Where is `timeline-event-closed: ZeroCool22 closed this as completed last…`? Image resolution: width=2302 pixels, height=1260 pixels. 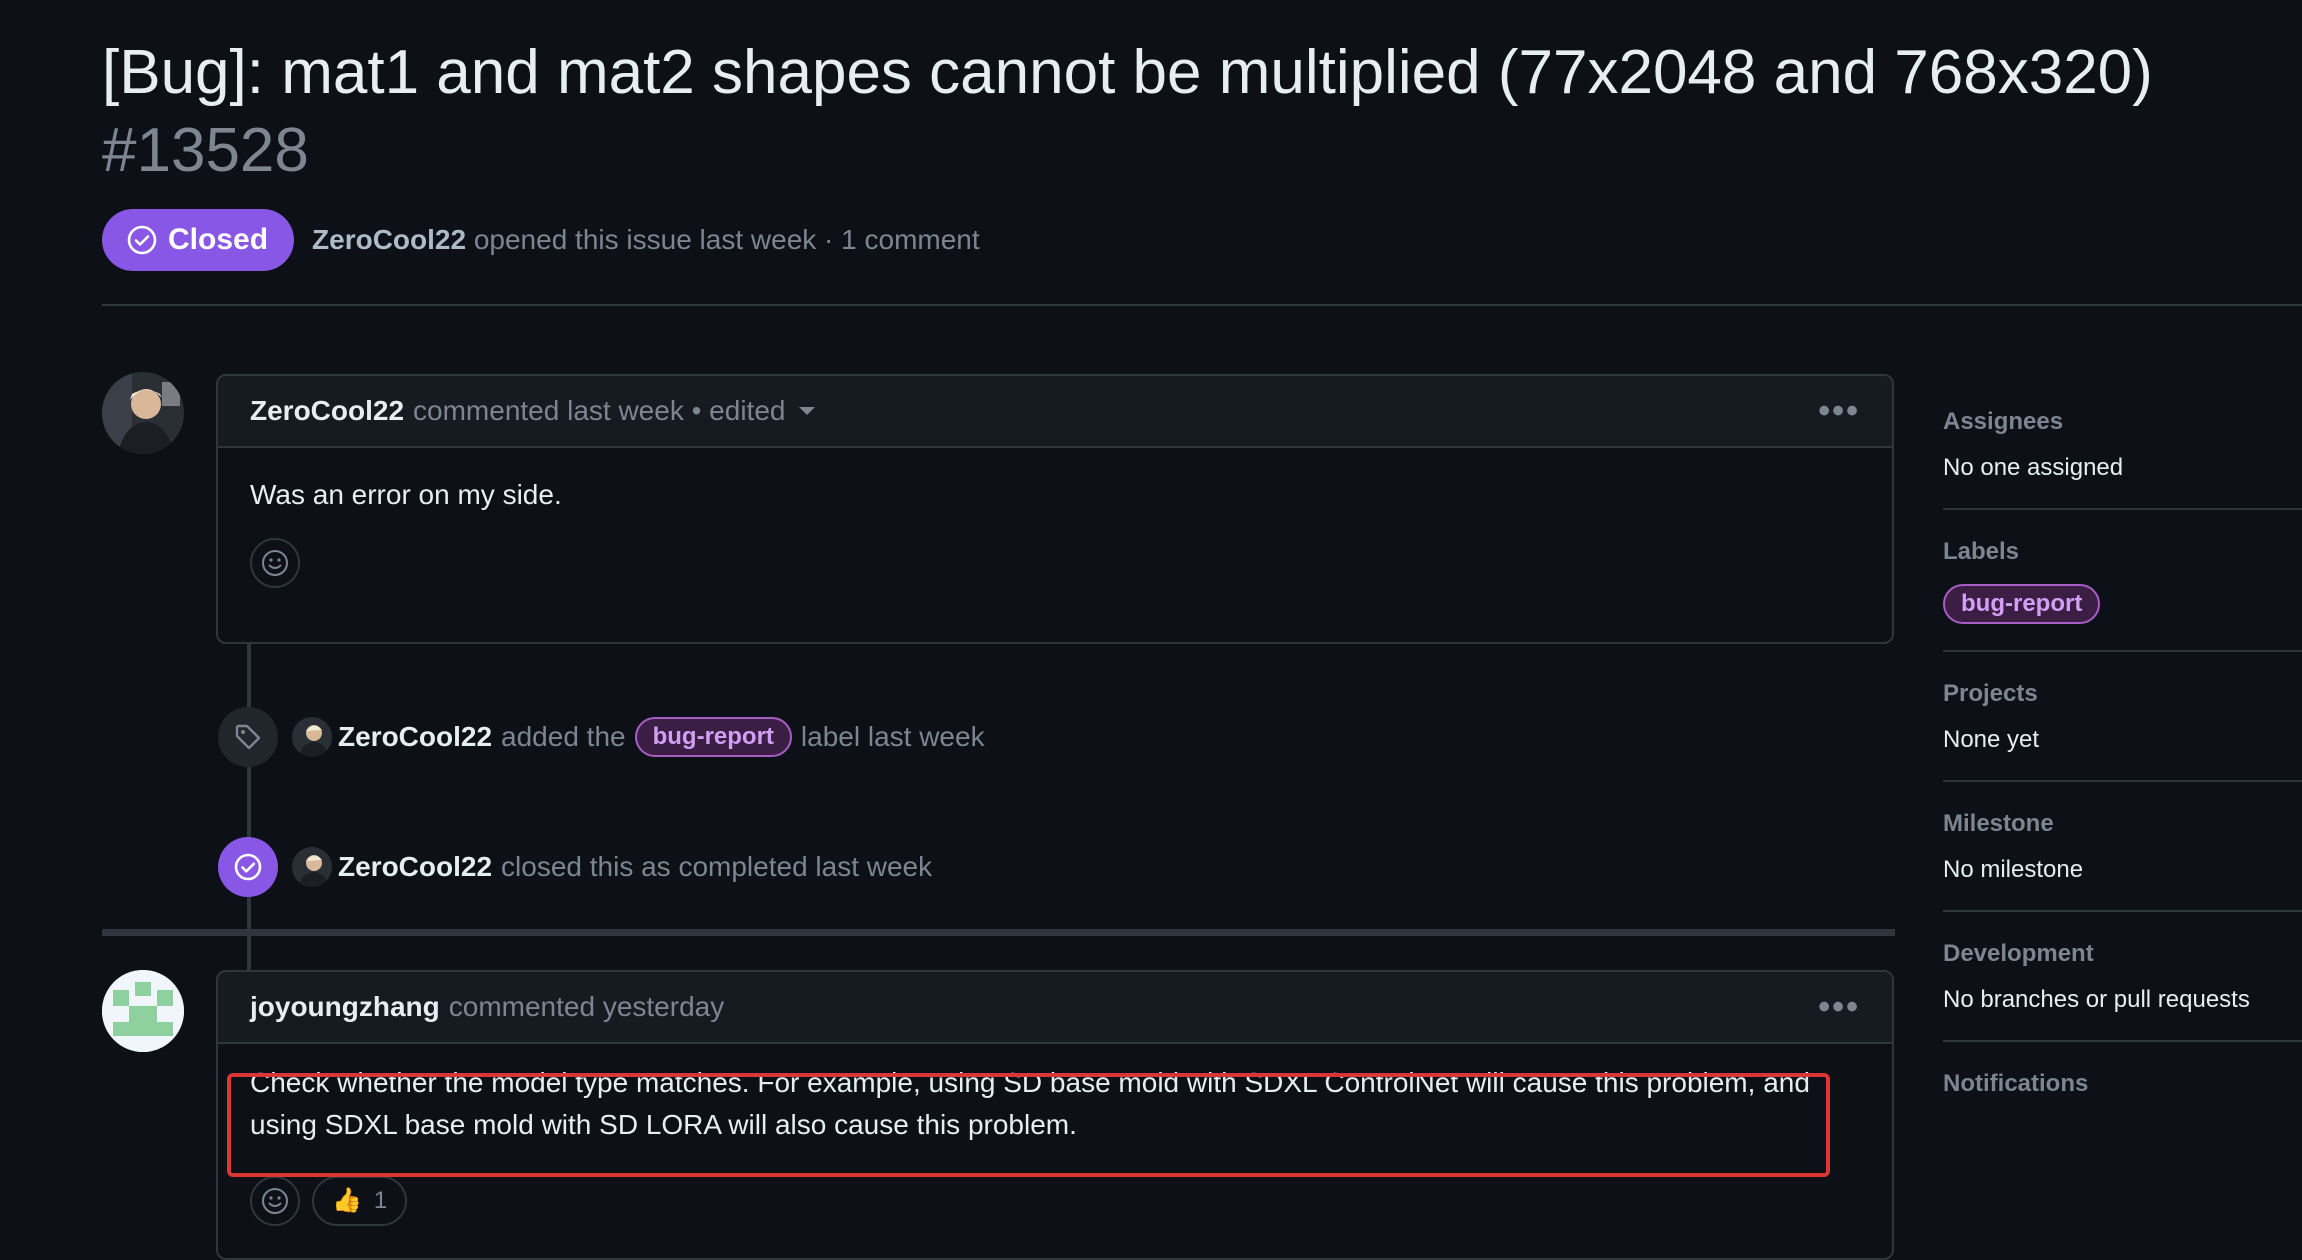
timeline-event-closed: ZeroCool22 closed this as completed last… is located at coordinates (575, 867).